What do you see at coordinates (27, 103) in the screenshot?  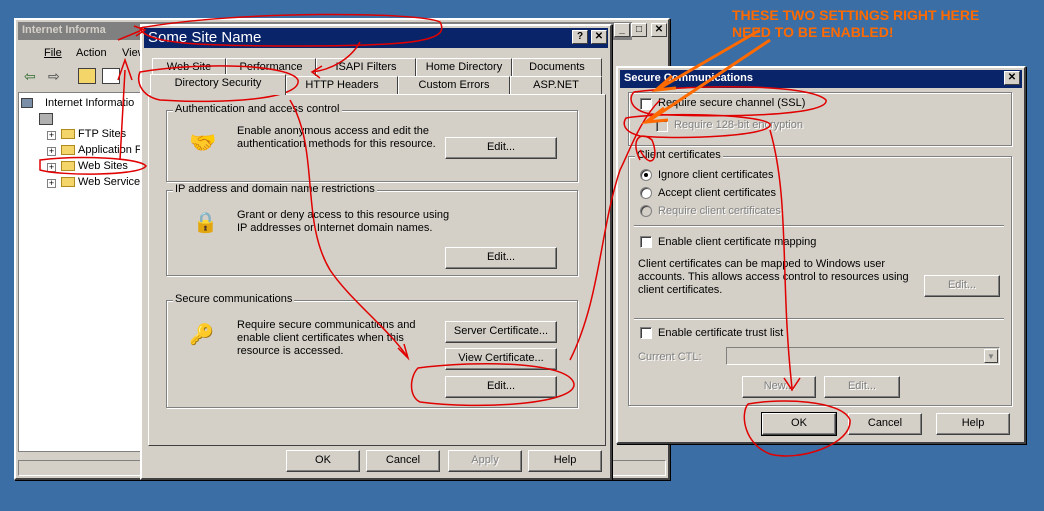 I see `computer-icon` at bounding box center [27, 103].